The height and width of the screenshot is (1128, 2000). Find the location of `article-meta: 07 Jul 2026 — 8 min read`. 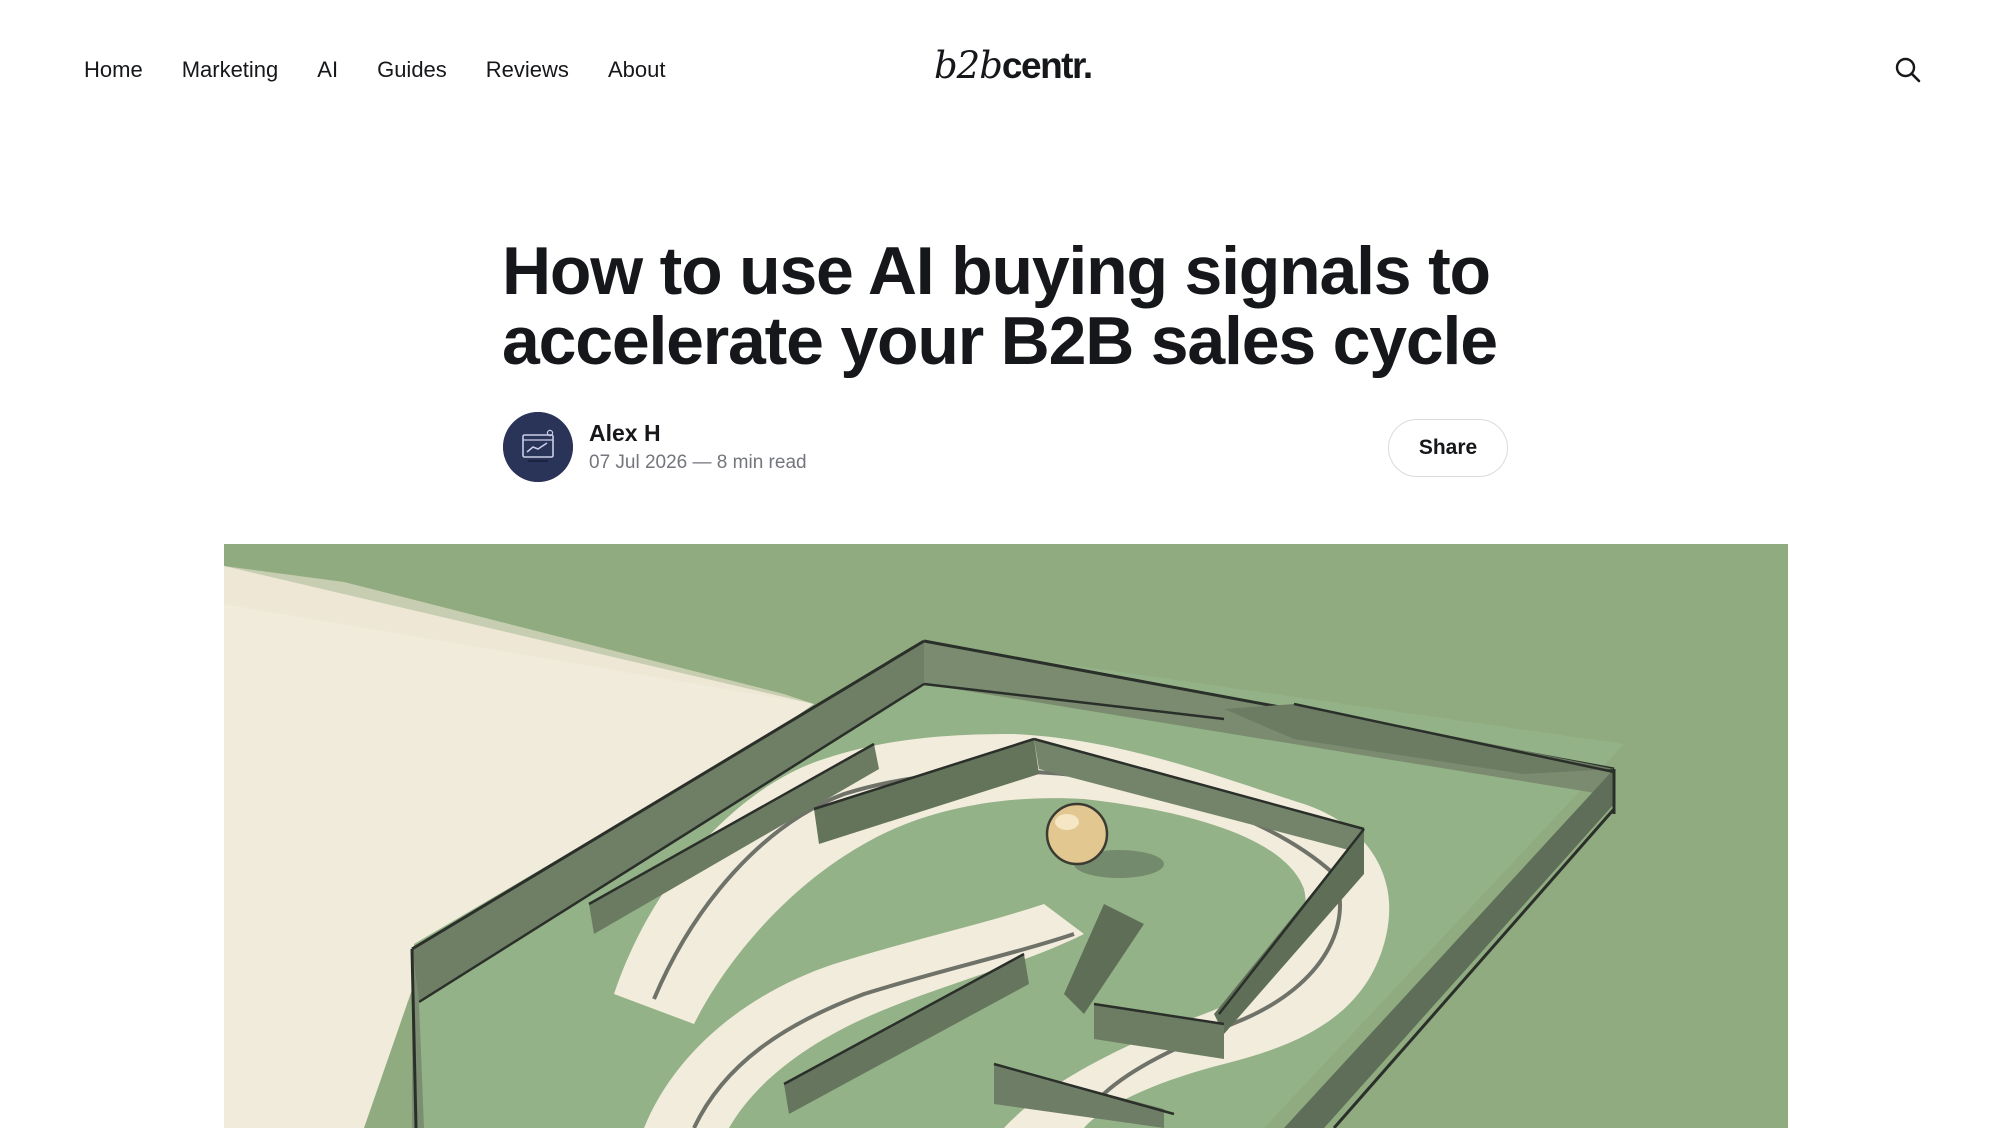

article-meta: 07 Jul 2026 — 8 min read is located at coordinates (698, 462).